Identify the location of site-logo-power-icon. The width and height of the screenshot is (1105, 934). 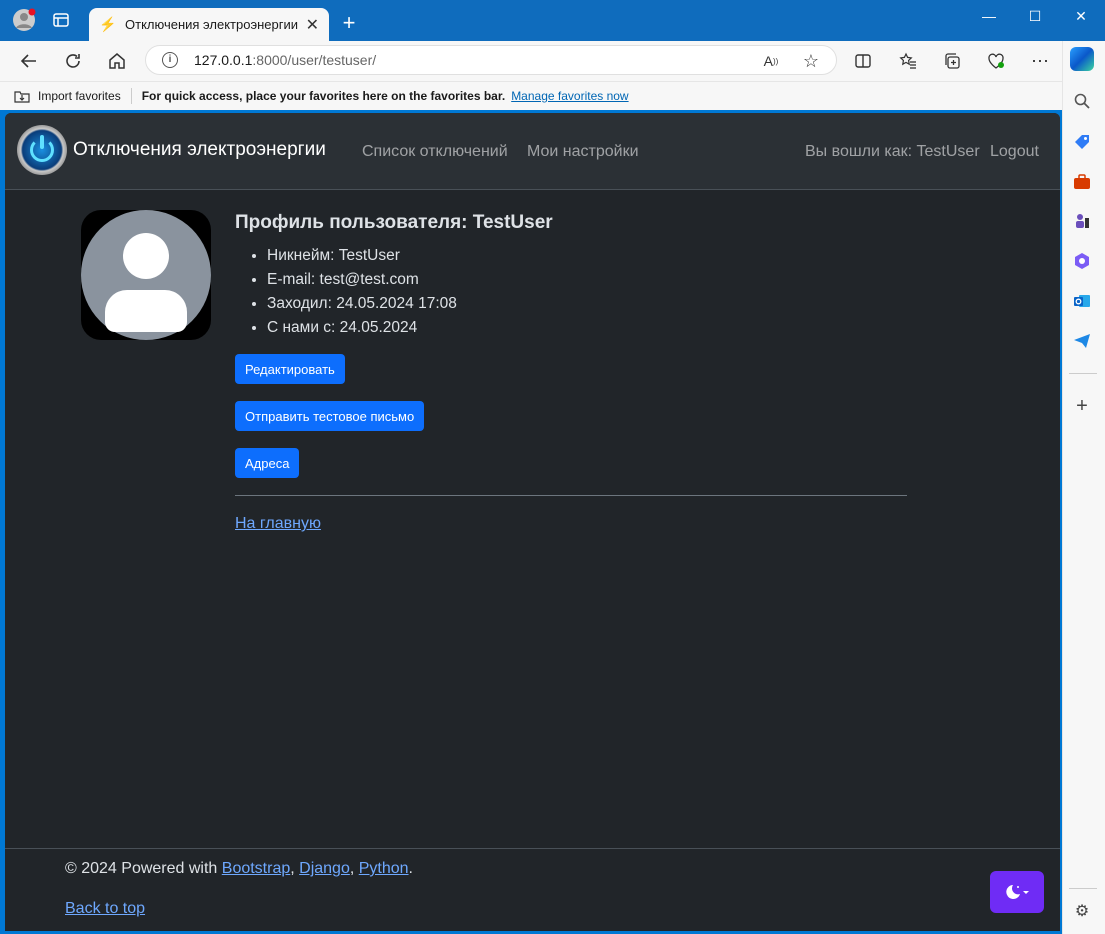
(42, 150).